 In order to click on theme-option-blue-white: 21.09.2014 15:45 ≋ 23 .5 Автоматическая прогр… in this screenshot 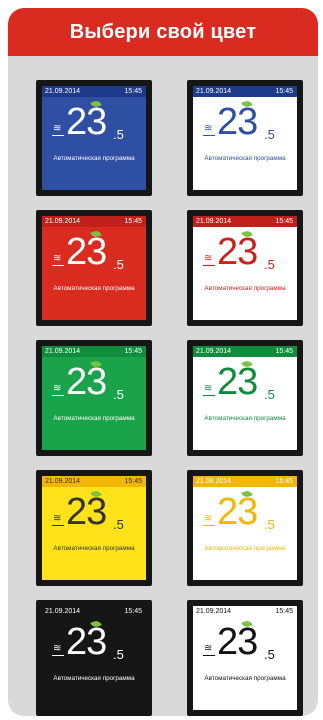, I will do `click(245, 138)`.